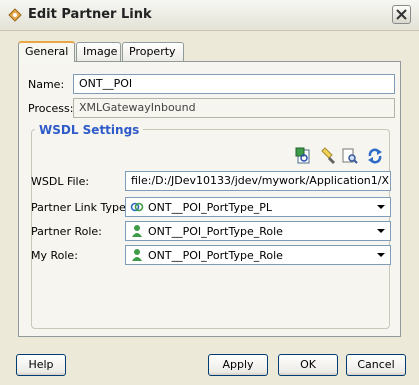 The height and width of the screenshot is (385, 419). I want to click on apply-button: Apply, so click(238, 365).